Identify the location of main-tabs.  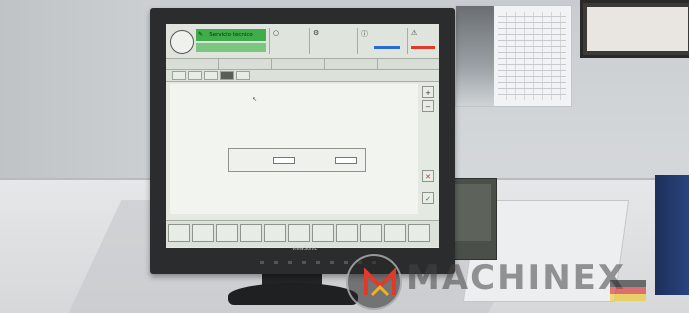
(302, 64).